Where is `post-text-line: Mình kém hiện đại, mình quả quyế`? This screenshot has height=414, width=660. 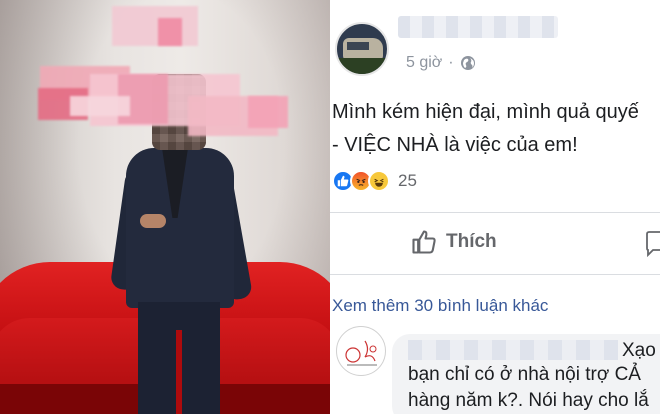 post-text-line: Mình kém hiện đại, mình quả quyế is located at coordinates (485, 112).